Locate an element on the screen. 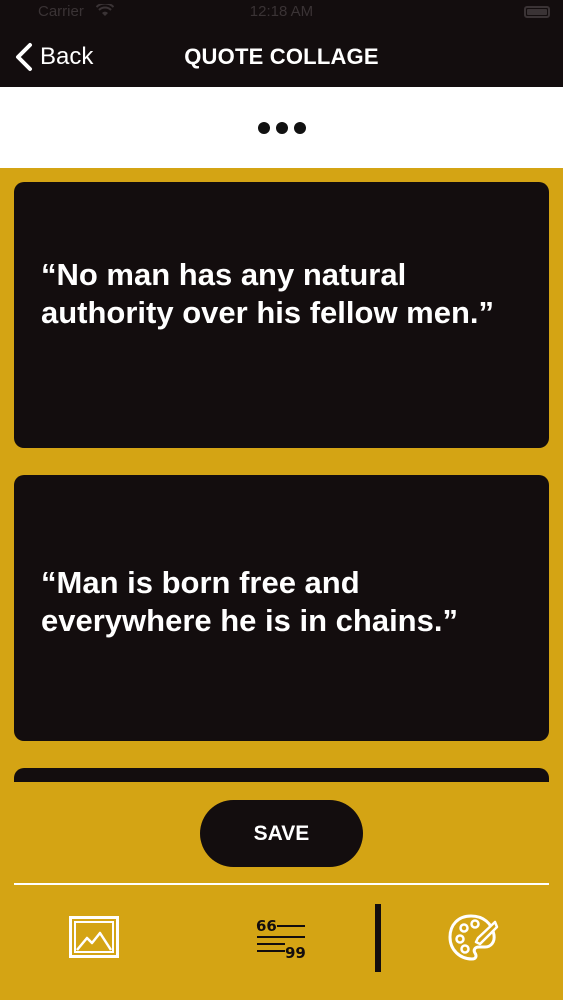  quote-text-icon: 66 99 is located at coordinates (281, 939).